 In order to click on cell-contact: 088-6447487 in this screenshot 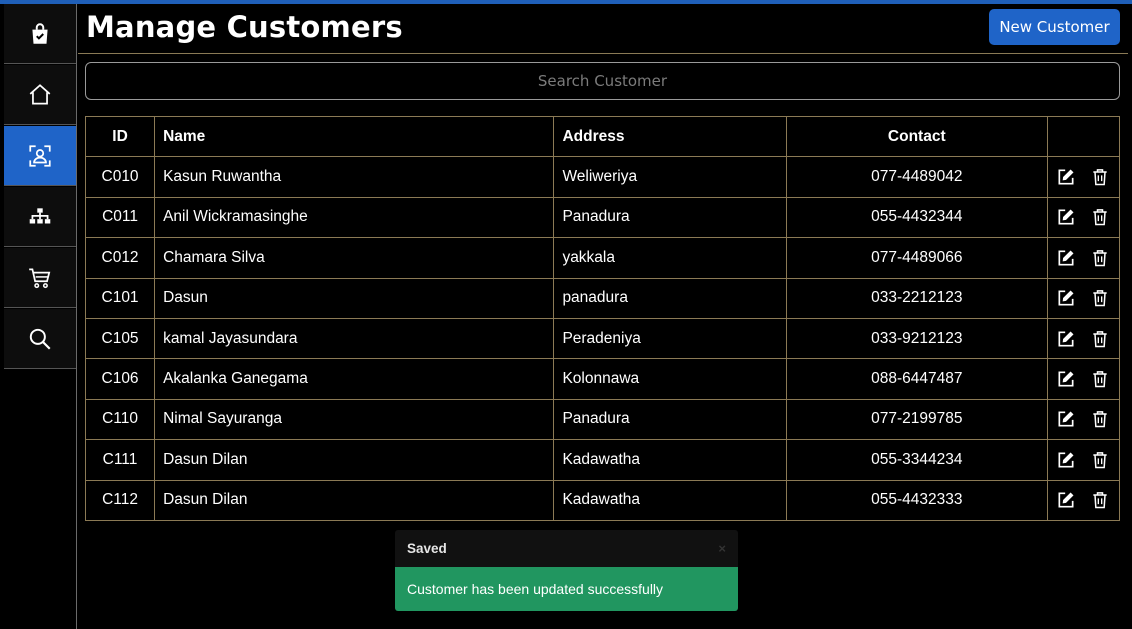, I will do `click(916, 379)`.